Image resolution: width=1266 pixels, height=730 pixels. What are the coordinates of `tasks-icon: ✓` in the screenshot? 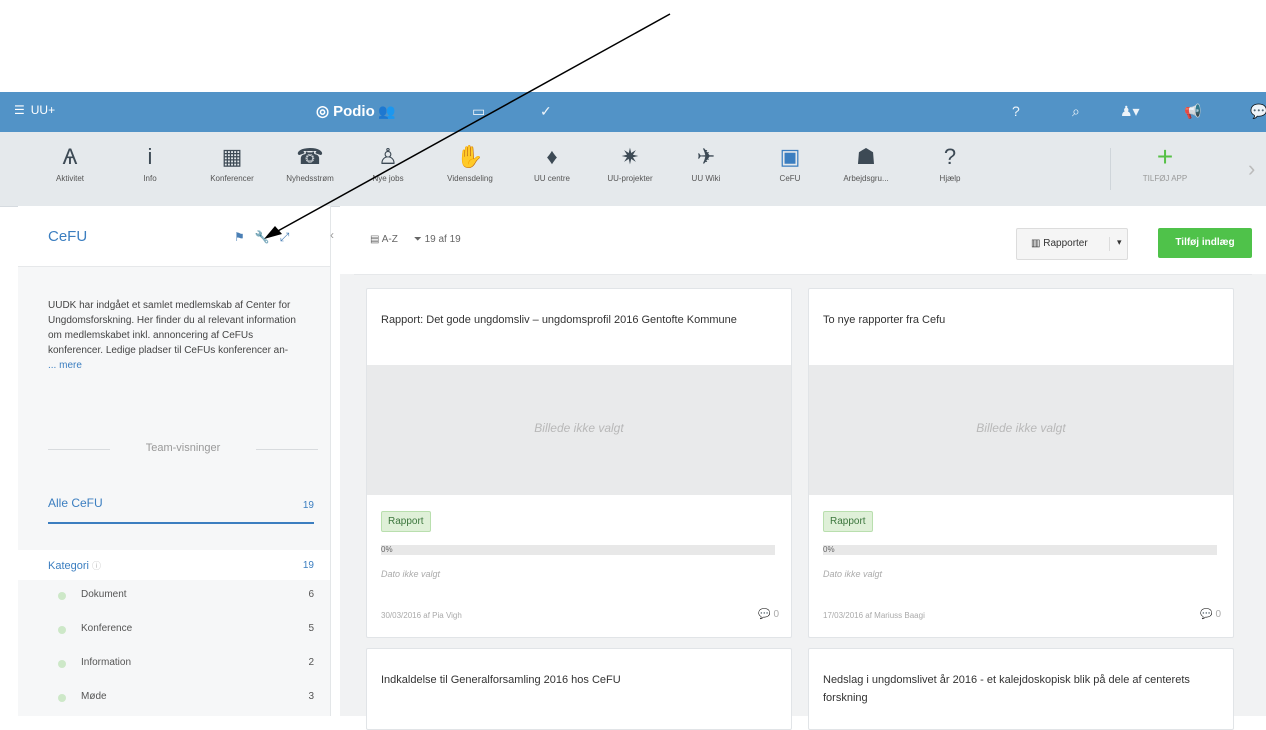 It's located at (546, 111).